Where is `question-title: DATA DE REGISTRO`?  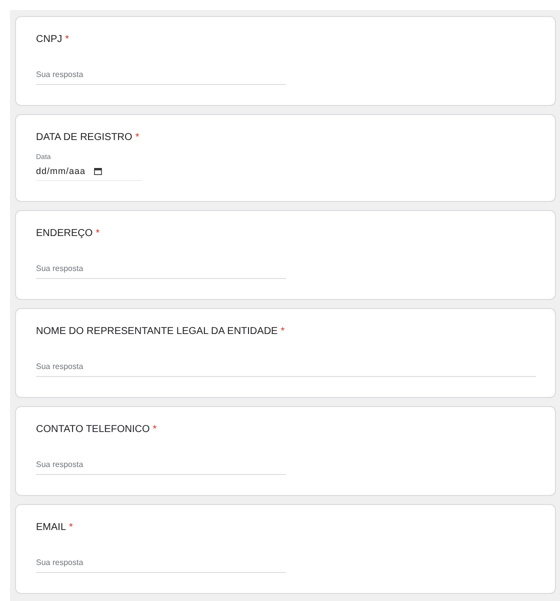
question-title: DATA DE REGISTRO is located at coordinates (84, 137).